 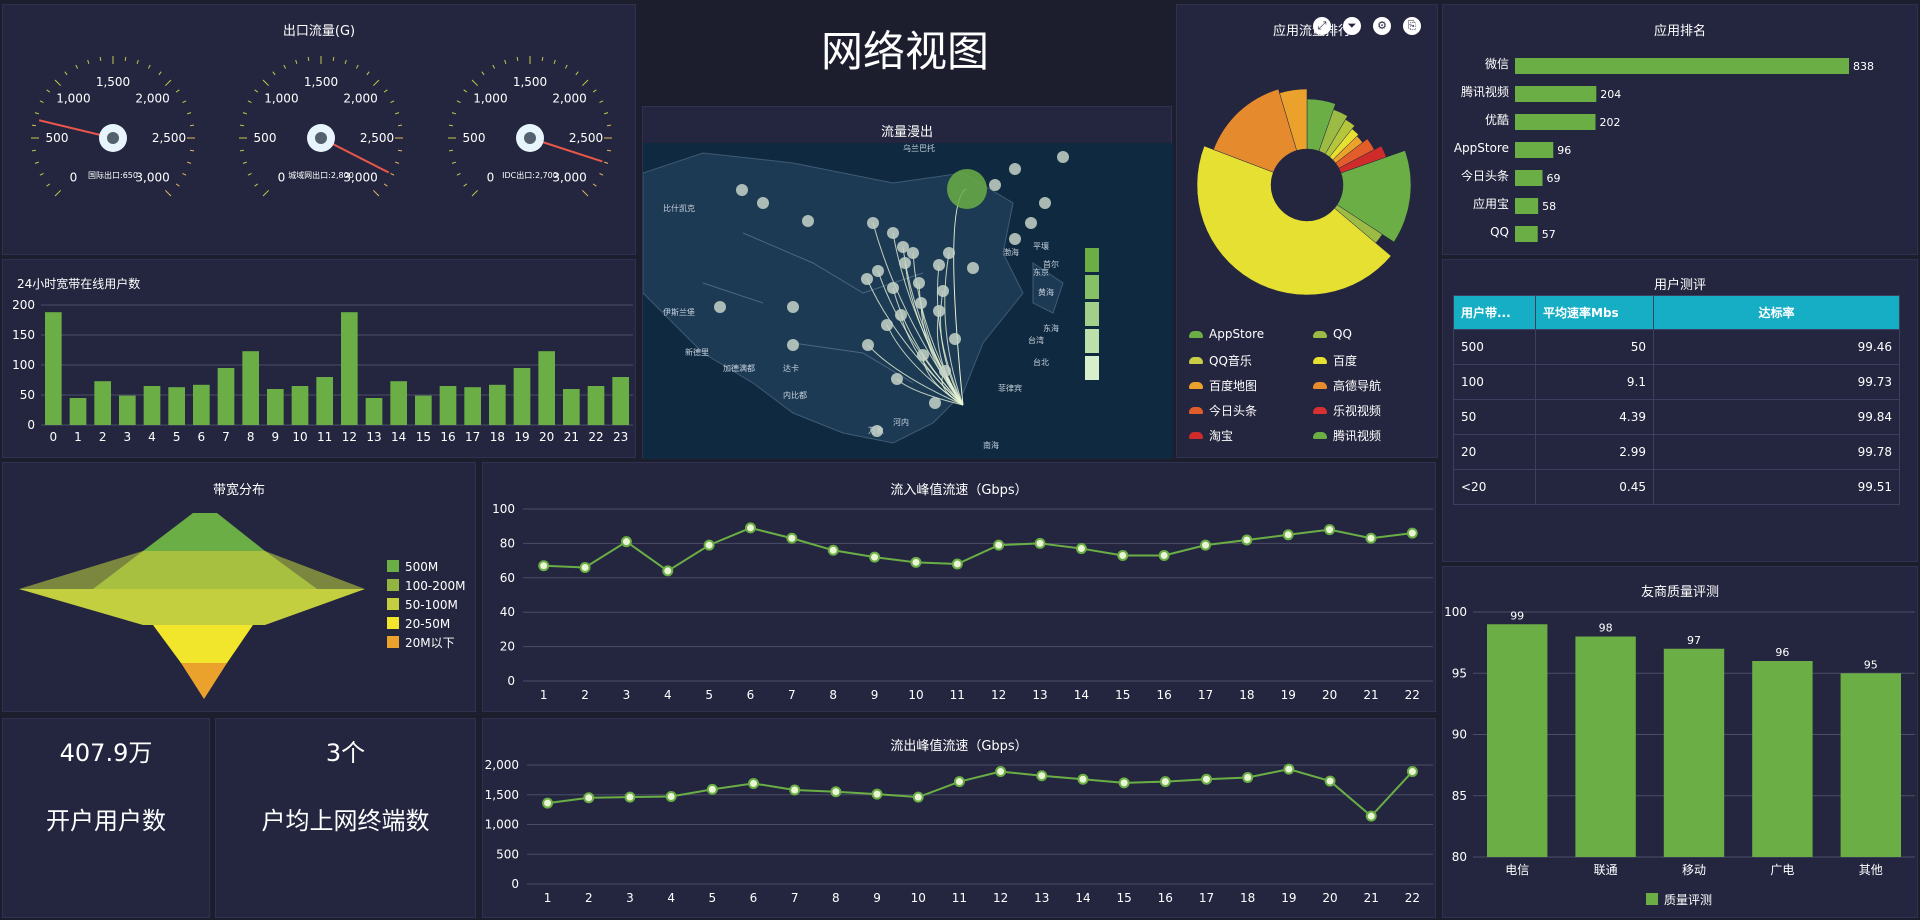 What do you see at coordinates (1165, 898) in the screenshot?
I see `x-tick-label: 16` at bounding box center [1165, 898].